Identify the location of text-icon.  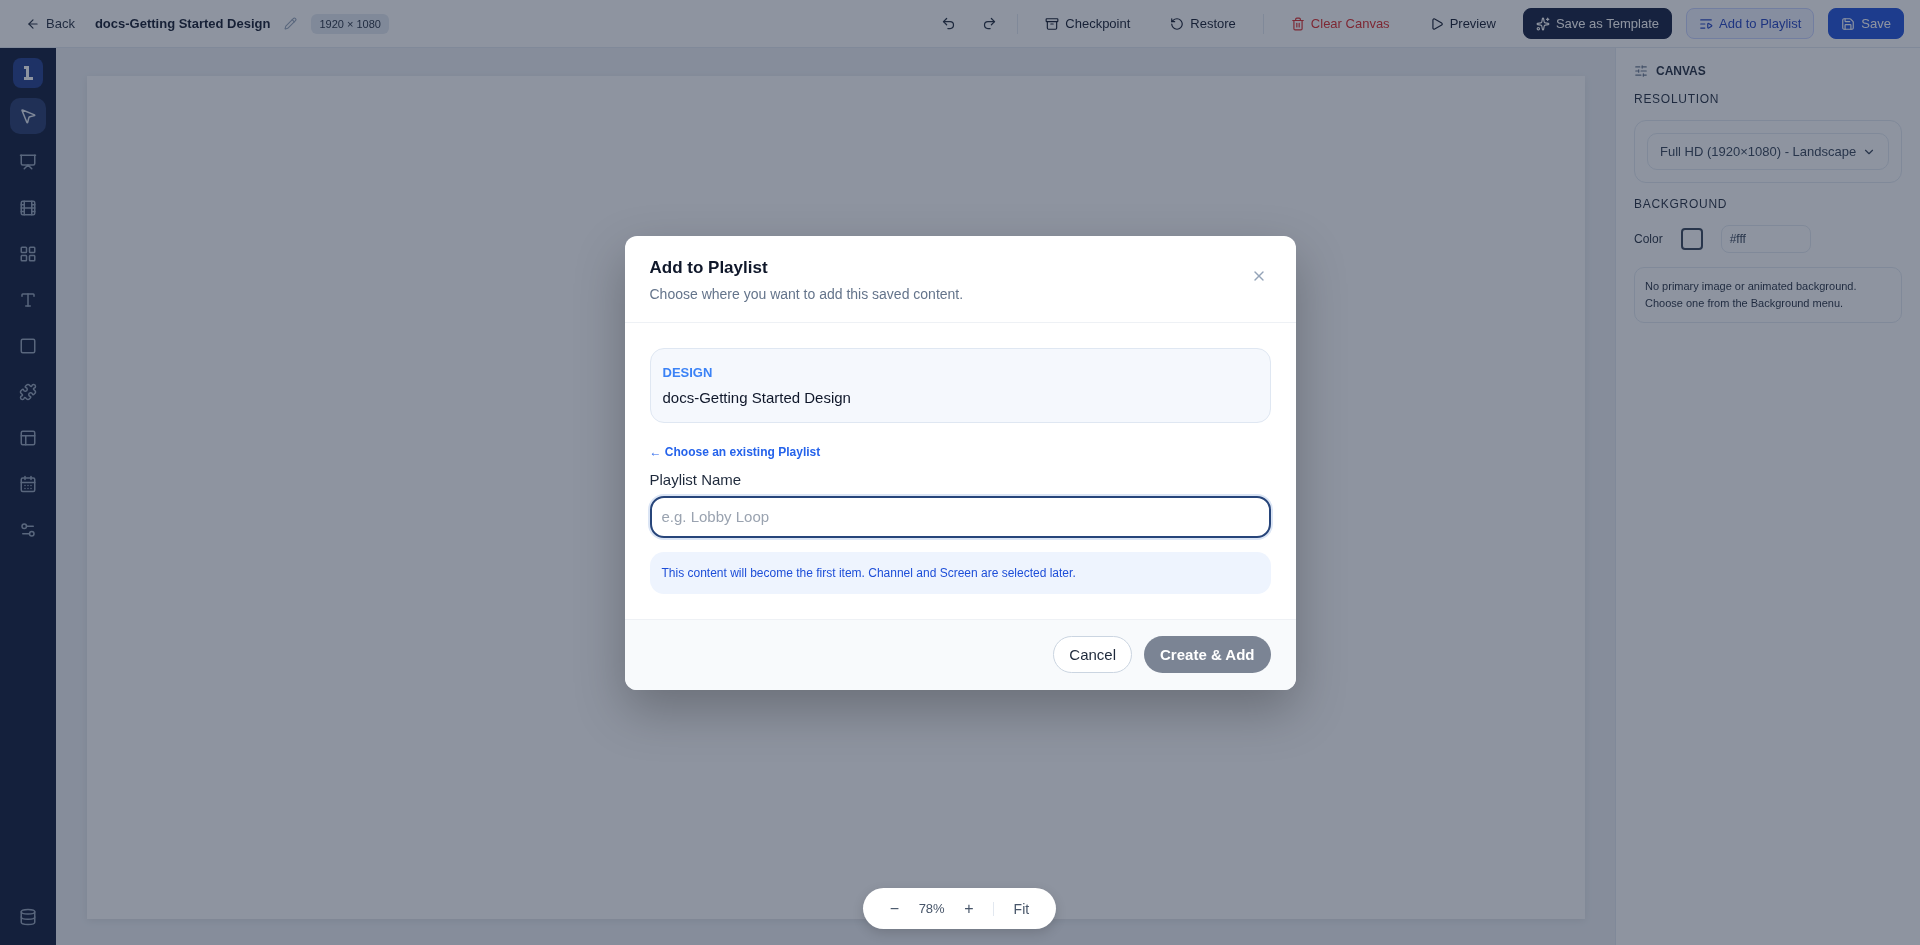
(28, 300).